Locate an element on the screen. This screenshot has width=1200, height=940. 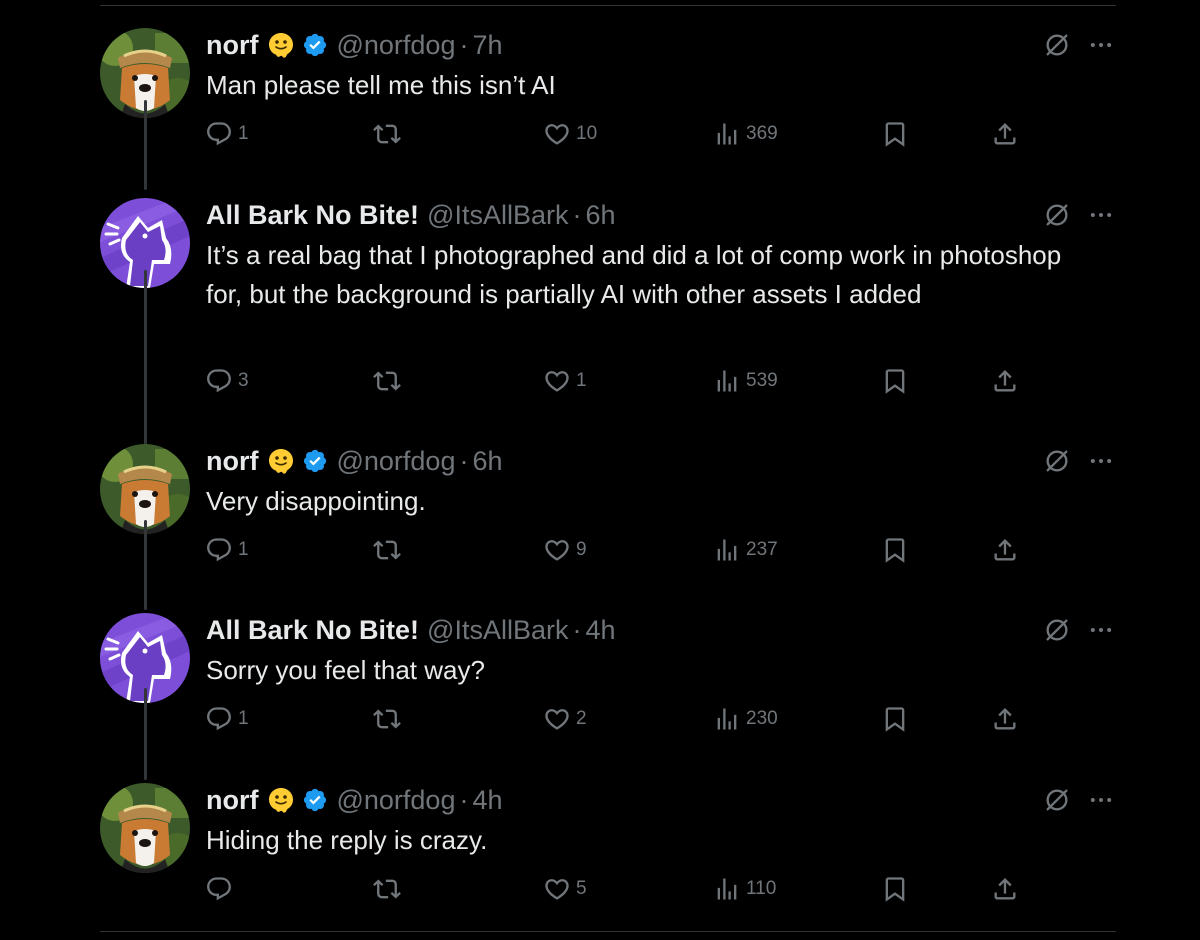
tweet-text: Sorry you feel that way? is located at coordinates (345, 670).